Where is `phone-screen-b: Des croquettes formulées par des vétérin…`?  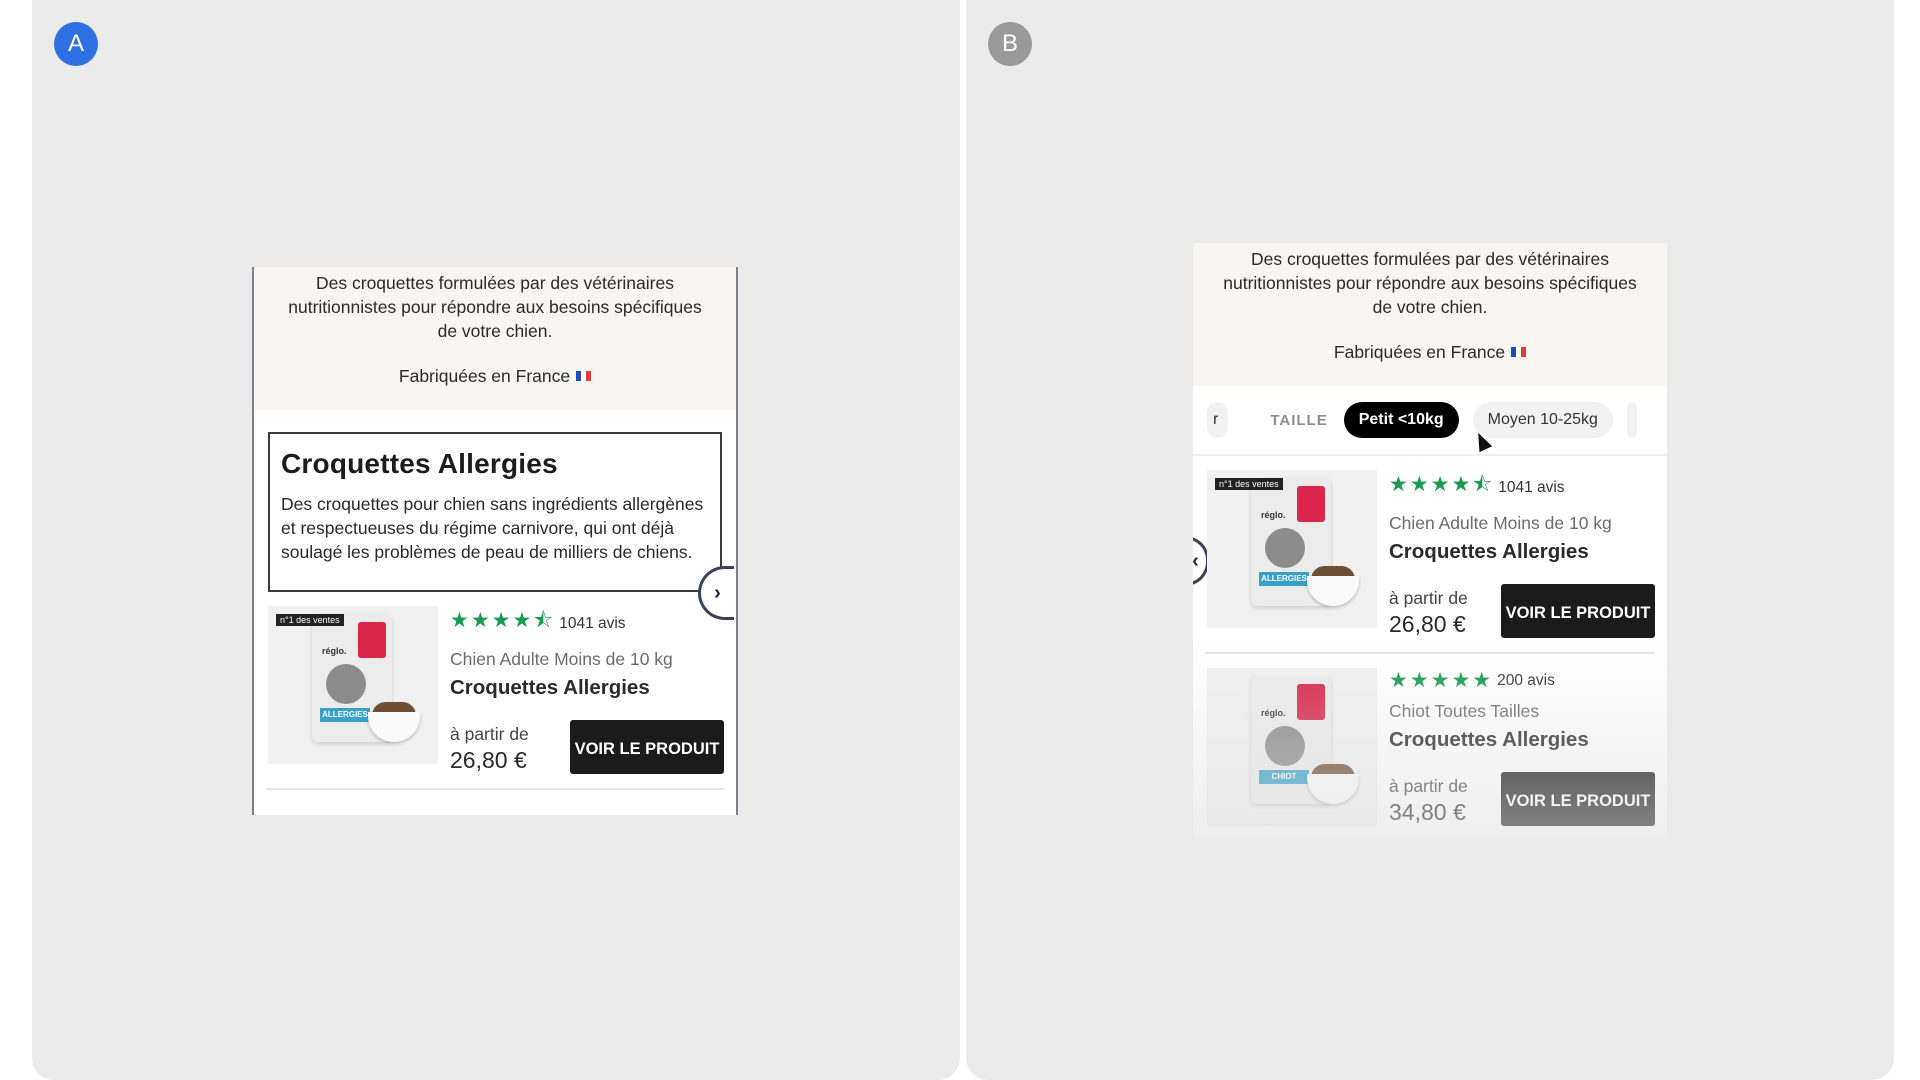 phone-screen-b: Des croquettes formulées par des vétérin… is located at coordinates (1430, 541).